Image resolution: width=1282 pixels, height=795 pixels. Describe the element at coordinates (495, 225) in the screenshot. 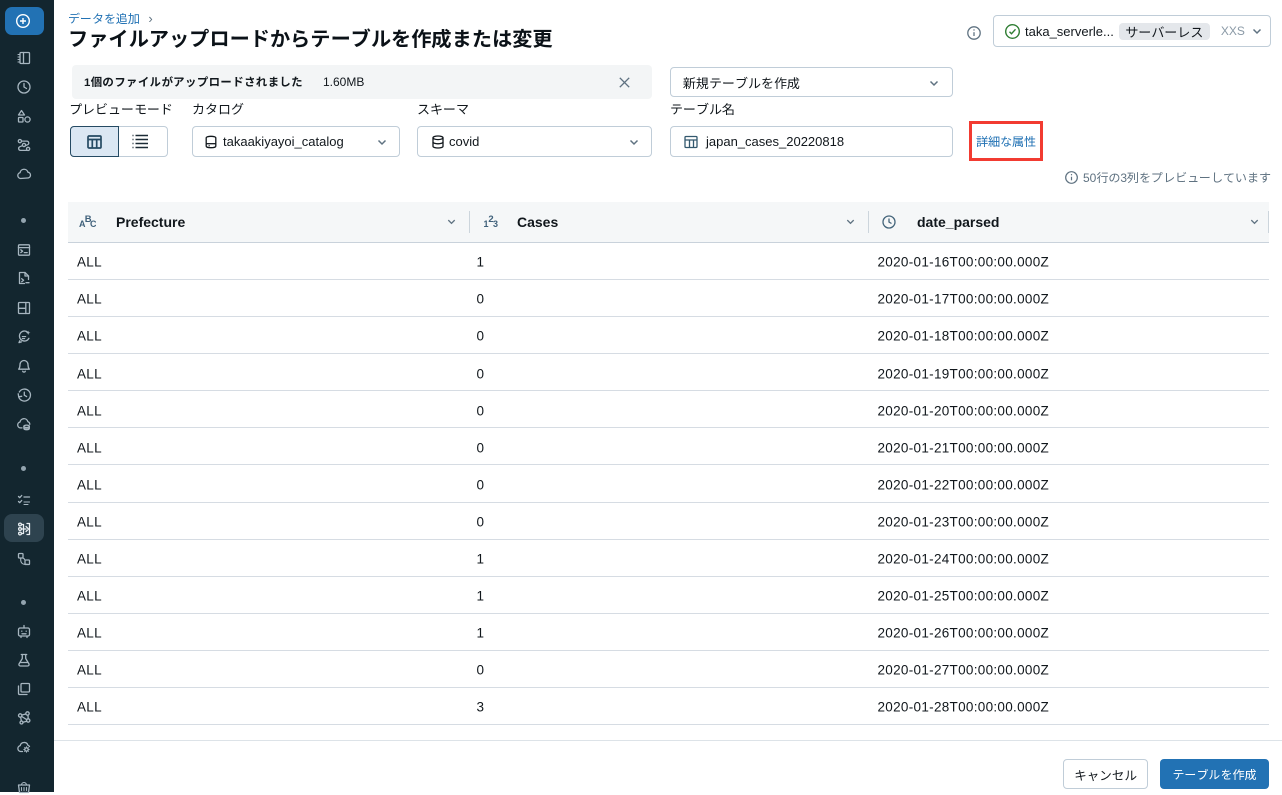

I see `svg-text: 3` at that location.